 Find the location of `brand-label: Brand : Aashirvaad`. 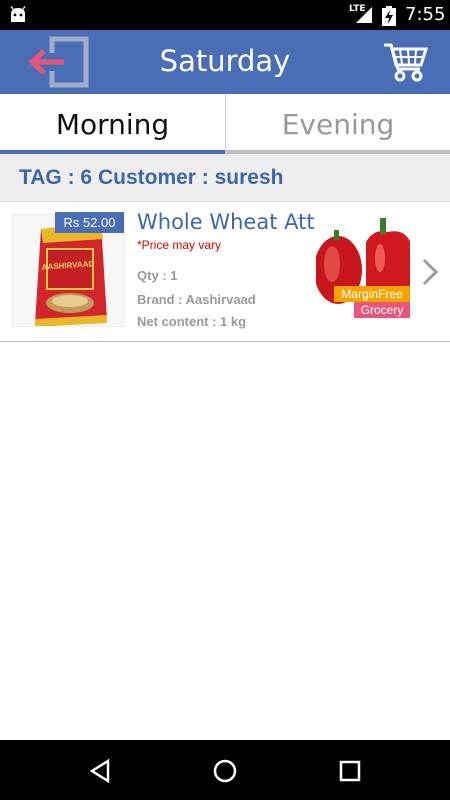

brand-label: Brand : Aashirvaad is located at coordinates (196, 299).